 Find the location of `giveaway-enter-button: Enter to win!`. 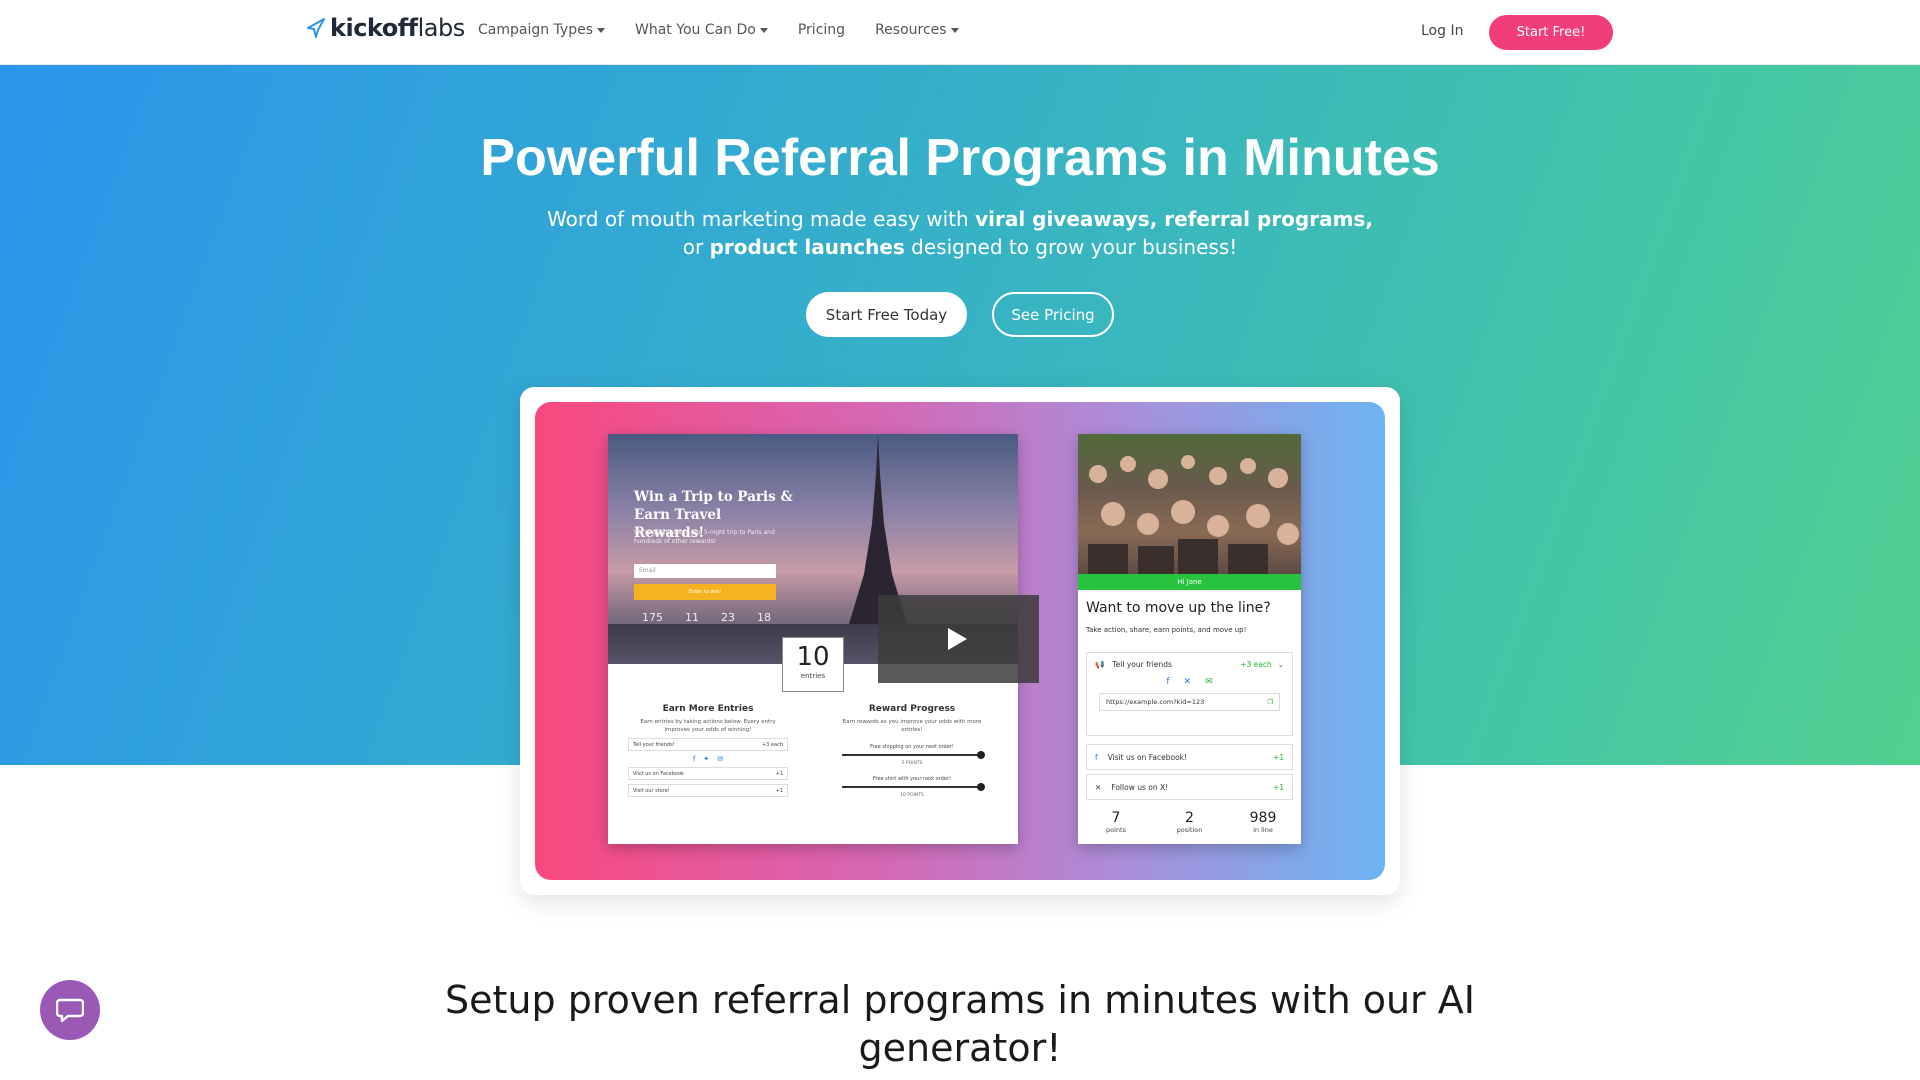

giveaway-enter-button: Enter to win! is located at coordinates (705, 592).